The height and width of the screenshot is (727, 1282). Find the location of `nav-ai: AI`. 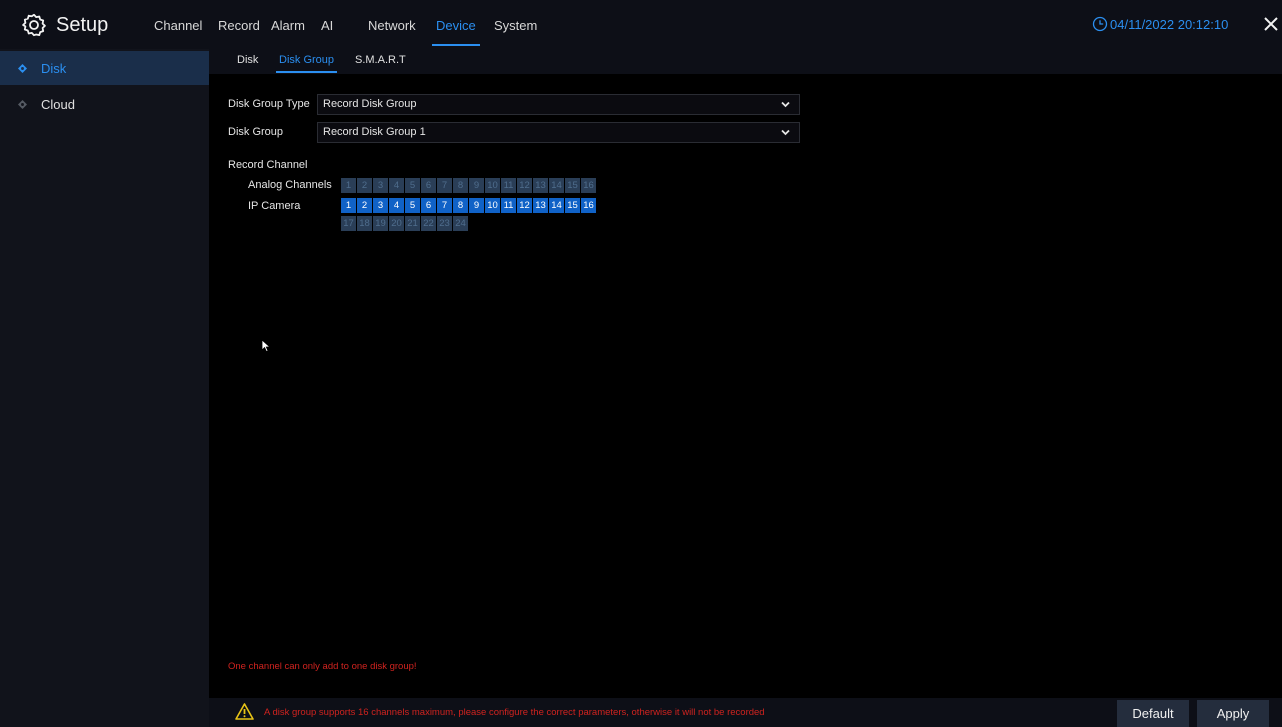

nav-ai: AI is located at coordinates (327, 22).